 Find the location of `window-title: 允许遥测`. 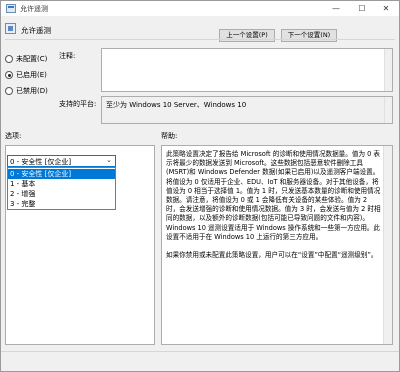

window-title: 允许遥测 is located at coordinates (34, 9).